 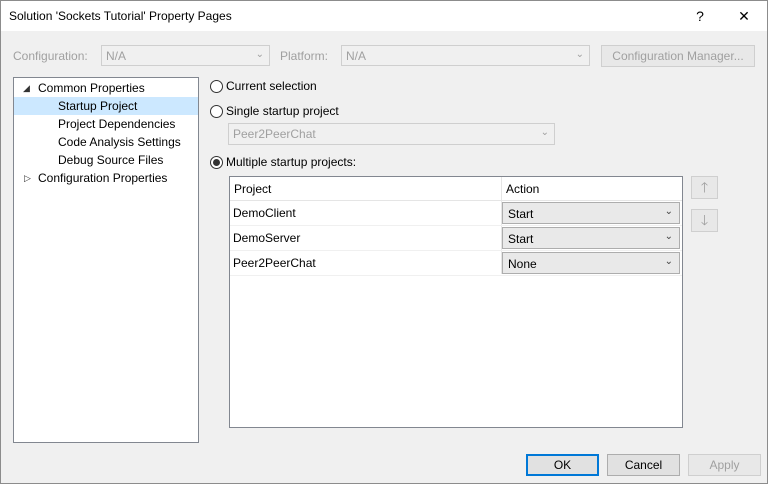 What do you see at coordinates (267, 238) in the screenshot?
I see `project-name: DemoServer` at bounding box center [267, 238].